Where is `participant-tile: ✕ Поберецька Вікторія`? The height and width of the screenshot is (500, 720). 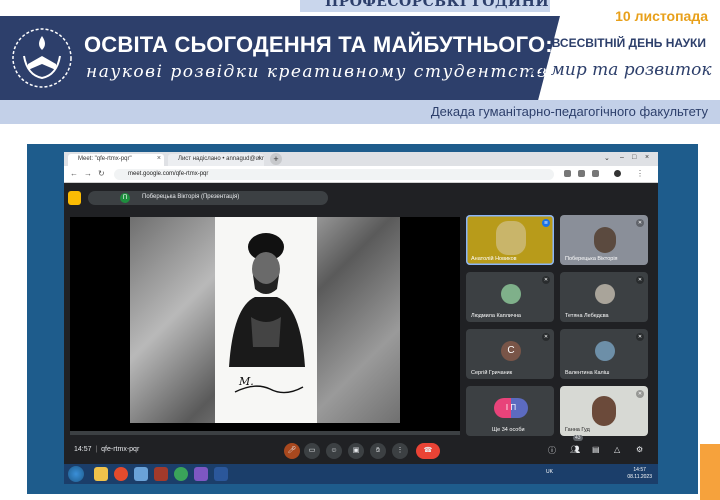 participant-tile: ✕ Поберецька Вікторія is located at coordinates (604, 240).